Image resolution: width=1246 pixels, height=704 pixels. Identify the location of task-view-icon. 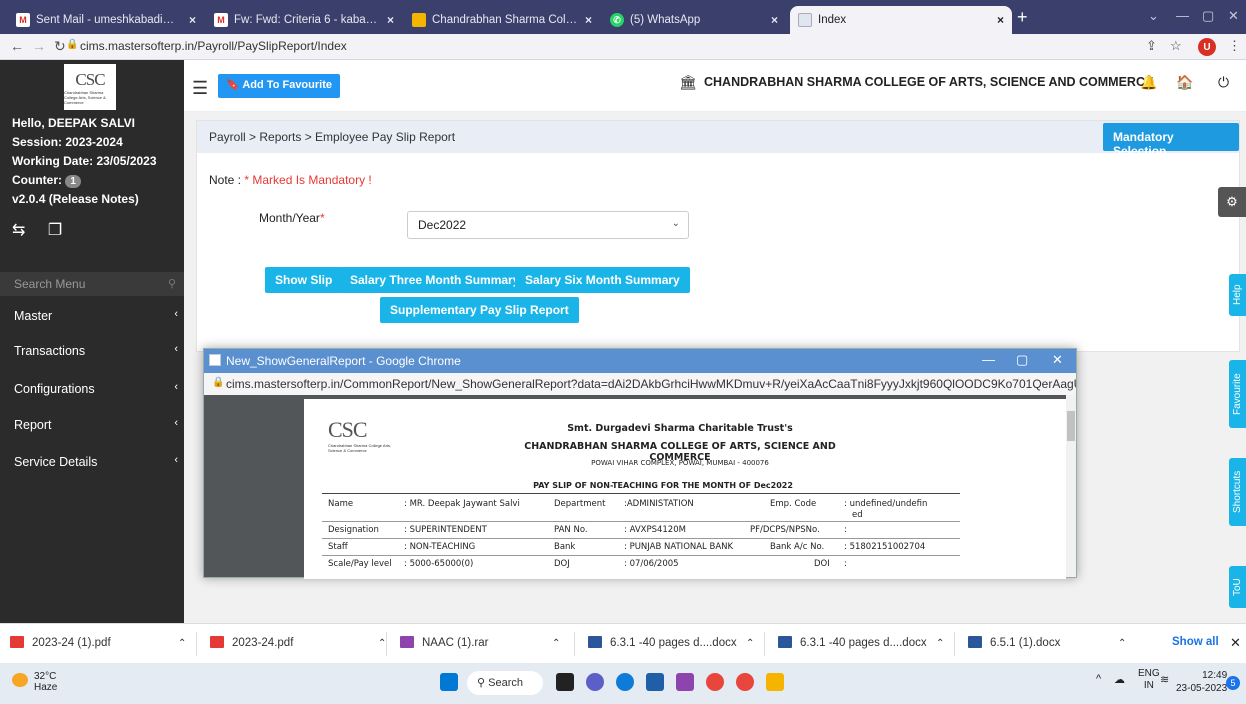
(565, 682).